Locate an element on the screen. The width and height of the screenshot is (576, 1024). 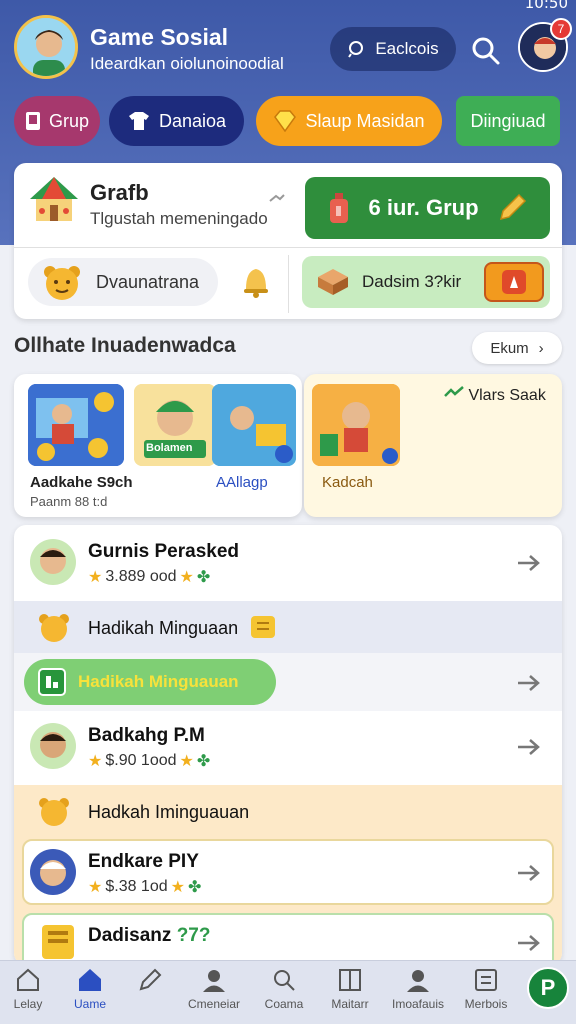
chip-grup: Grup is located at coordinates (57, 121).